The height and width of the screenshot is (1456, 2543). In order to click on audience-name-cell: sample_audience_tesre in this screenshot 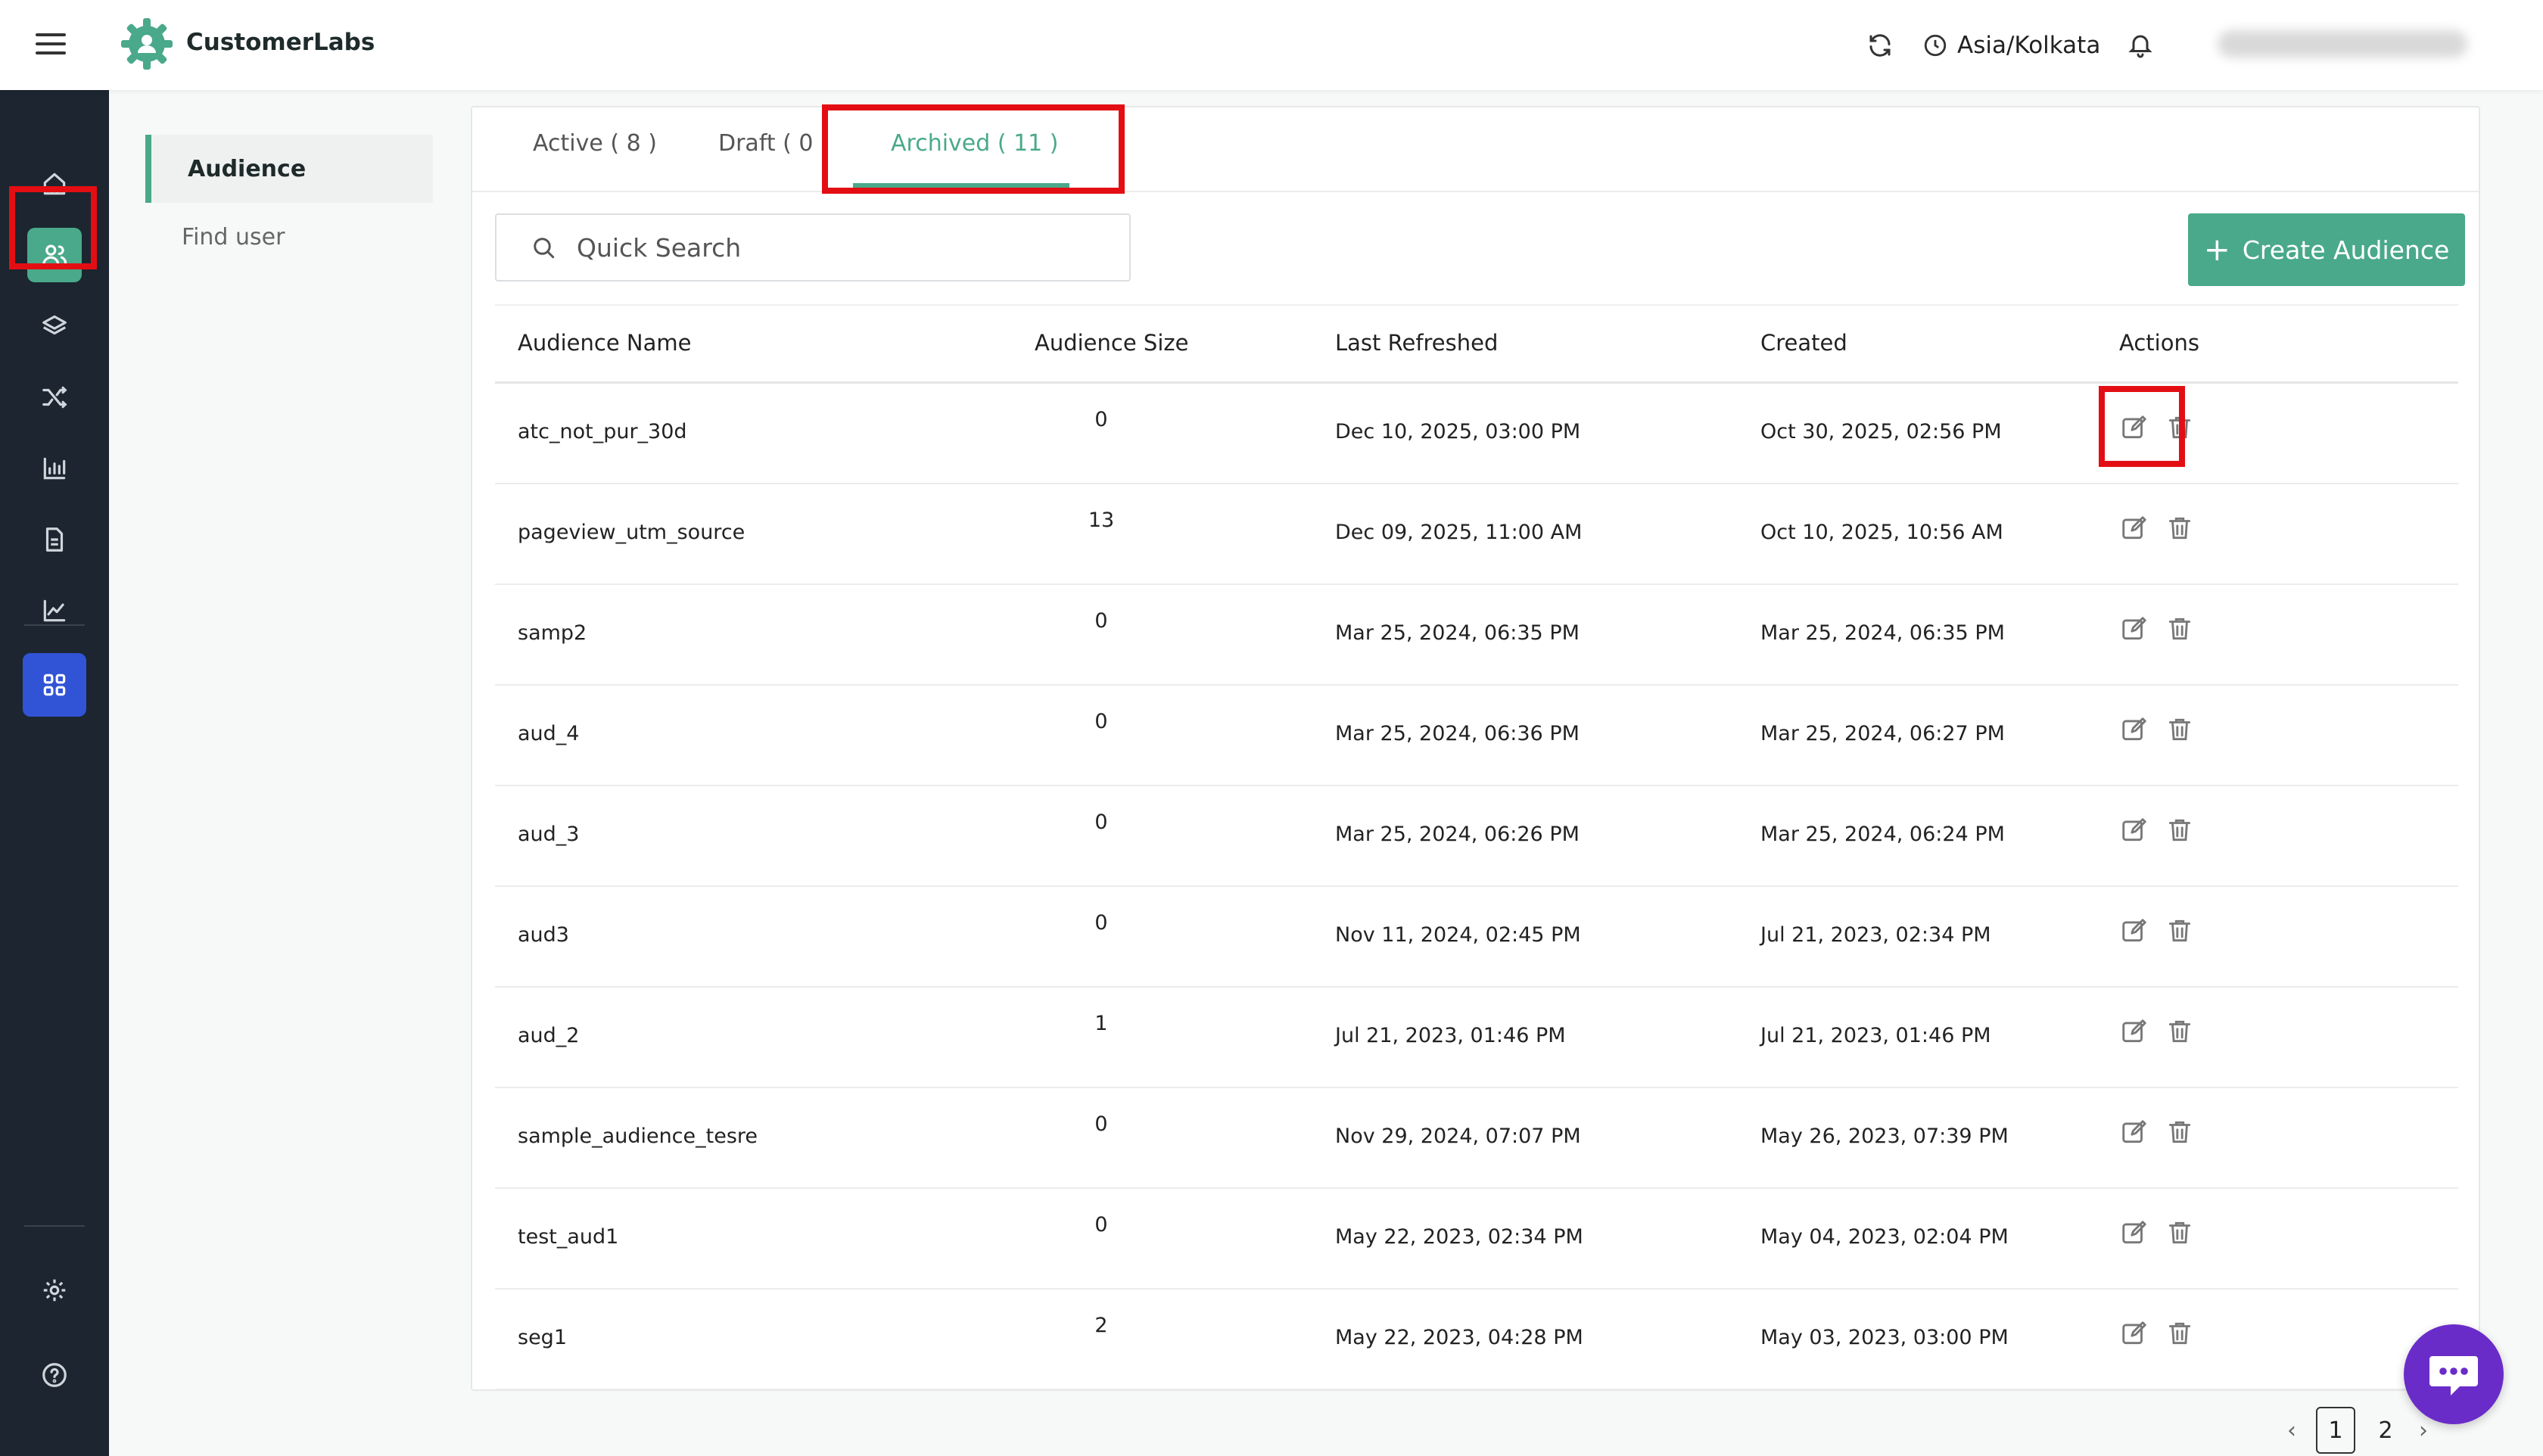, I will do `click(638, 1136)`.